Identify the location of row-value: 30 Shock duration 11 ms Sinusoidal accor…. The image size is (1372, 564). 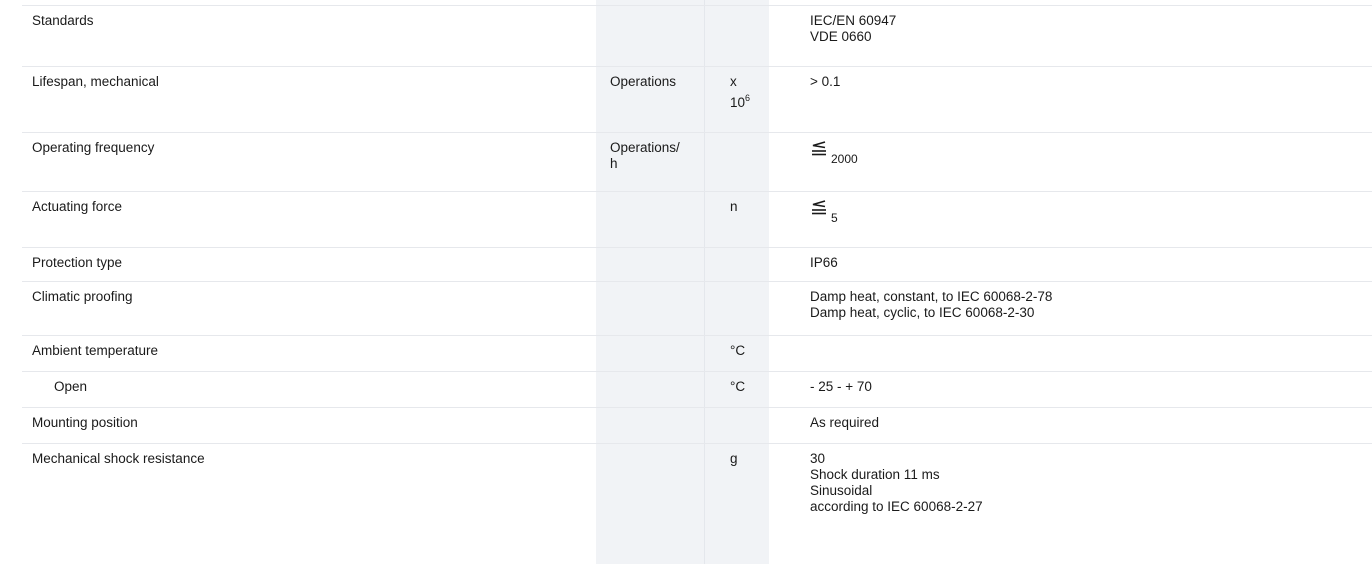
(1083, 493).